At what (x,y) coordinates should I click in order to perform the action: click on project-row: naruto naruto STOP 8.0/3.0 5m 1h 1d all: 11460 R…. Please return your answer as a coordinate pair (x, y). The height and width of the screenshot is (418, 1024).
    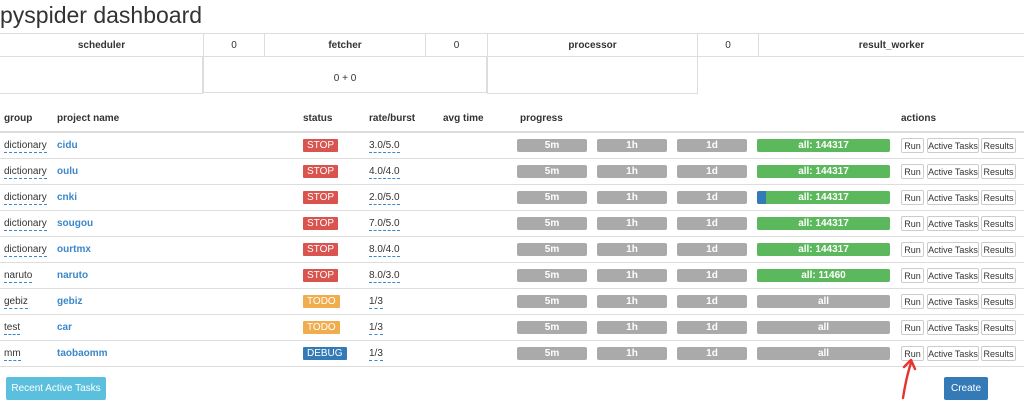
    Looking at the image, I should click on (512, 276).